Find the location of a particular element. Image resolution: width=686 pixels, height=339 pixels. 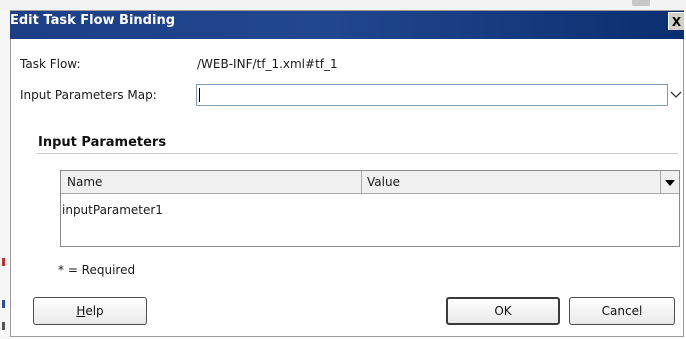

triangle-down-icon is located at coordinates (670, 182).